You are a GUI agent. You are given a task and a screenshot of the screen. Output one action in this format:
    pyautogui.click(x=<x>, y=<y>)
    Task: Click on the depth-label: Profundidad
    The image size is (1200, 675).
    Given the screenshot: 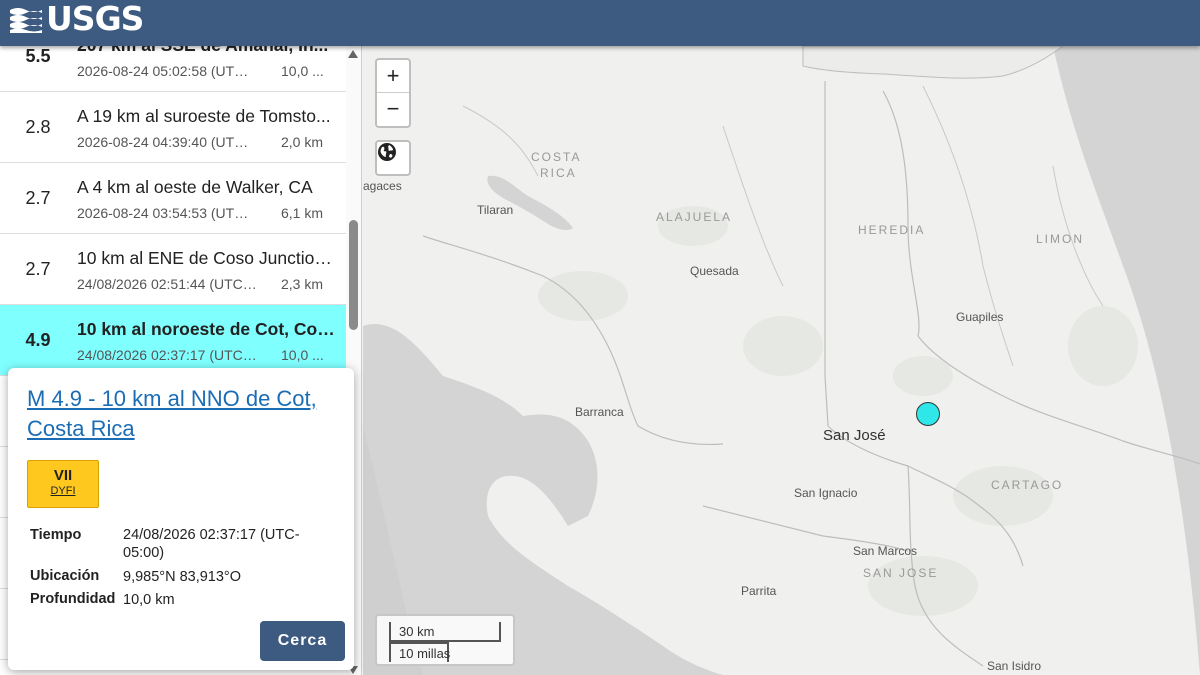 What is the action you would take?
    pyautogui.click(x=73, y=599)
    